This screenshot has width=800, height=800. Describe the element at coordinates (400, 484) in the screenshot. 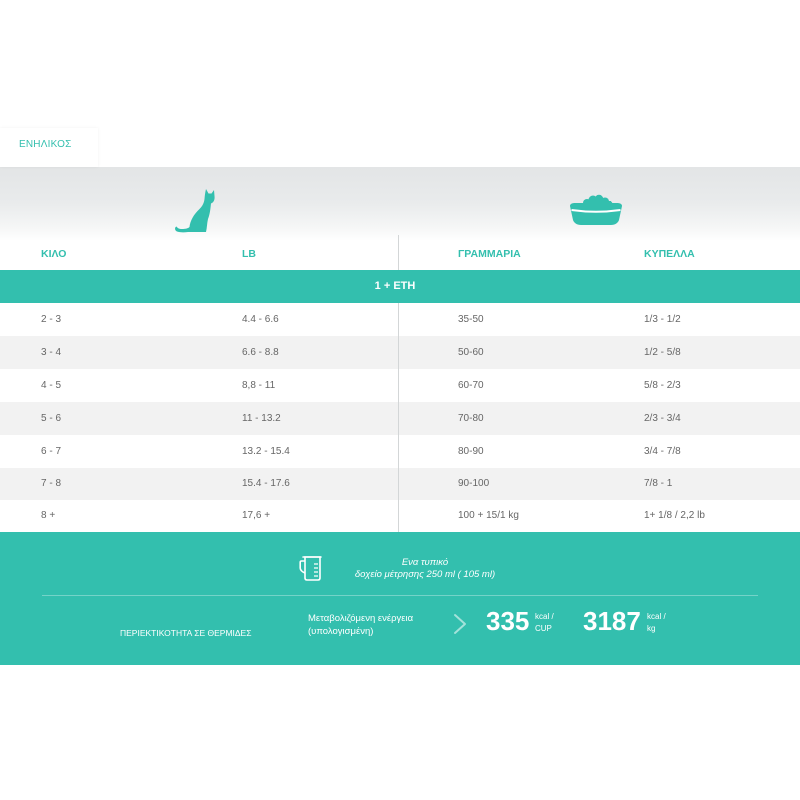

I see `table-row: 7 - 8 15.4 - 17.6 90-100 7/8 - 1` at that location.